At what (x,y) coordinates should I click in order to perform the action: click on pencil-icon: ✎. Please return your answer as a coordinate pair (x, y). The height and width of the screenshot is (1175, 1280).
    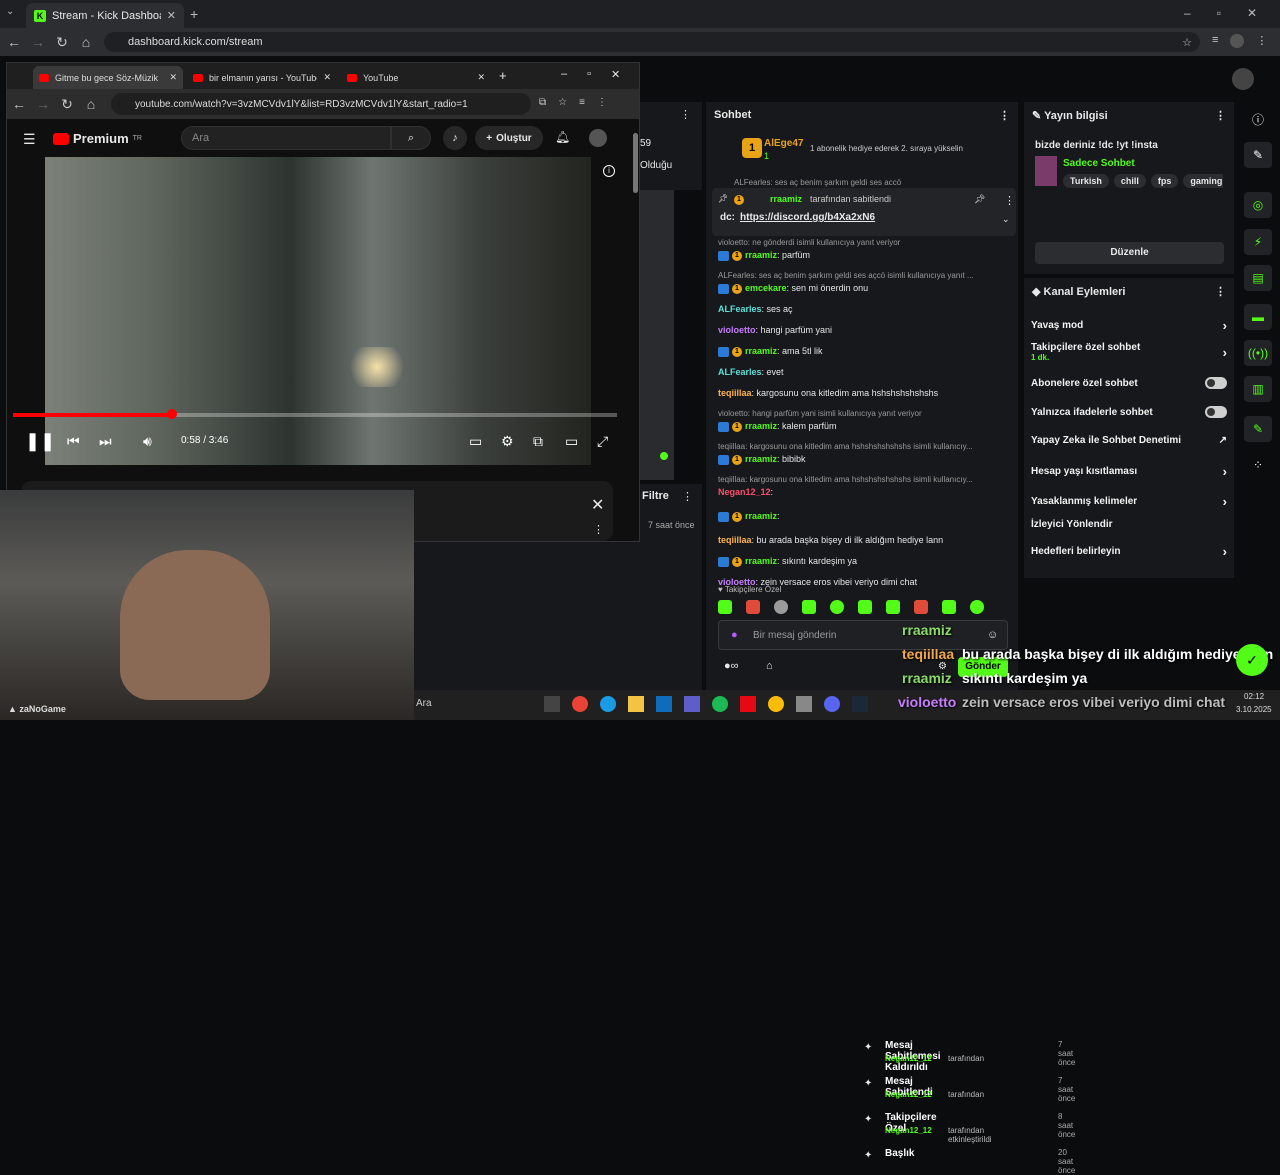
    Looking at the image, I should click on (1258, 155).